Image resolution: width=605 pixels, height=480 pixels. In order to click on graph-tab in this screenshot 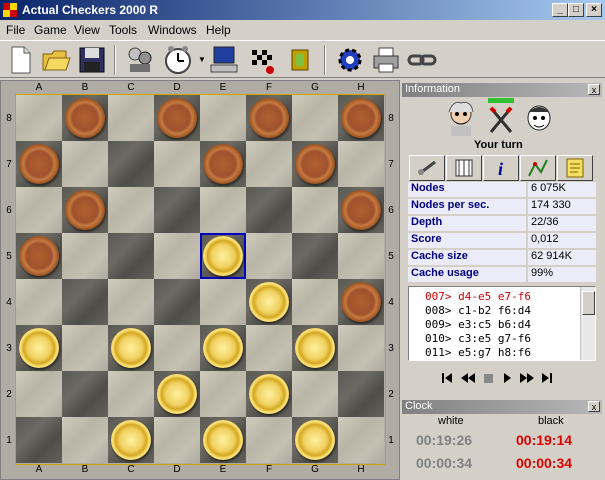, I will do `click(538, 168)`.